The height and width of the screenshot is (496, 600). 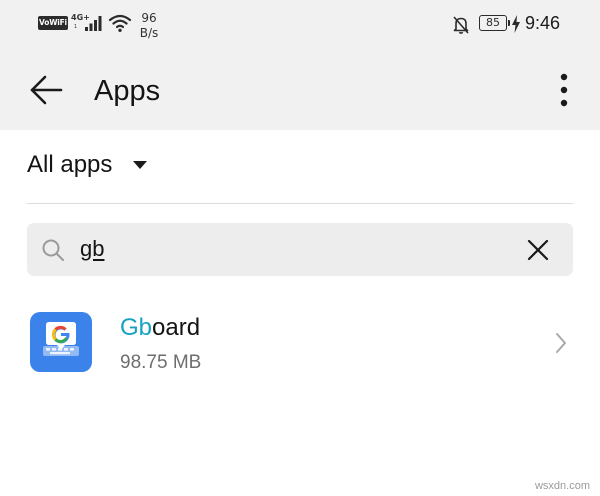 I want to click on search-box, so click(x=300, y=249).